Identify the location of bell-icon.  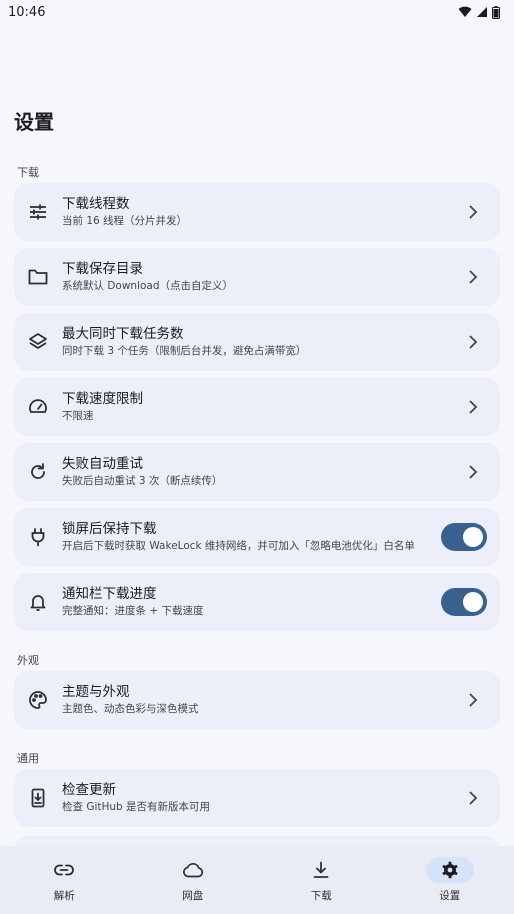
(38, 602).